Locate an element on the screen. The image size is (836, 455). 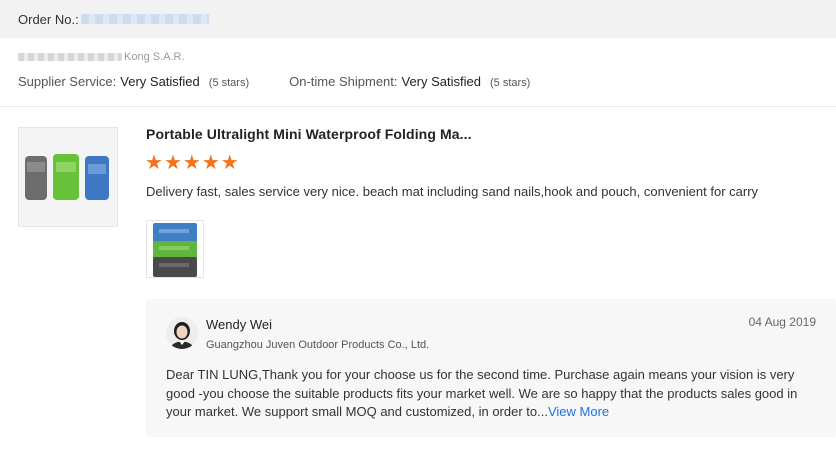
shipment-value: Very Satisfied is located at coordinates (441, 81).